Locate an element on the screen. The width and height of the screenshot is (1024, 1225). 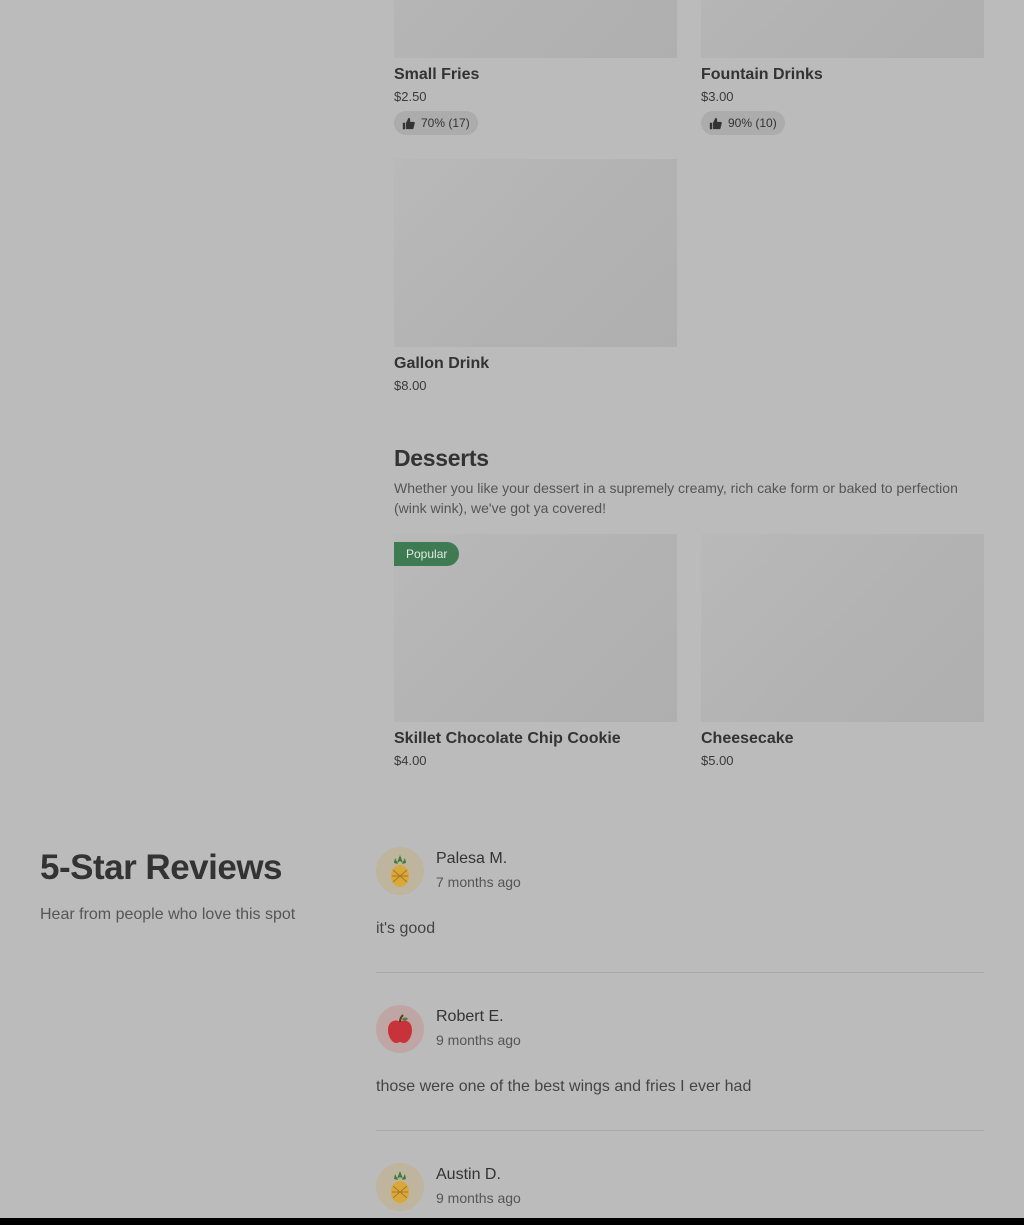
popular-badge: Popular is located at coordinates (427, 554).